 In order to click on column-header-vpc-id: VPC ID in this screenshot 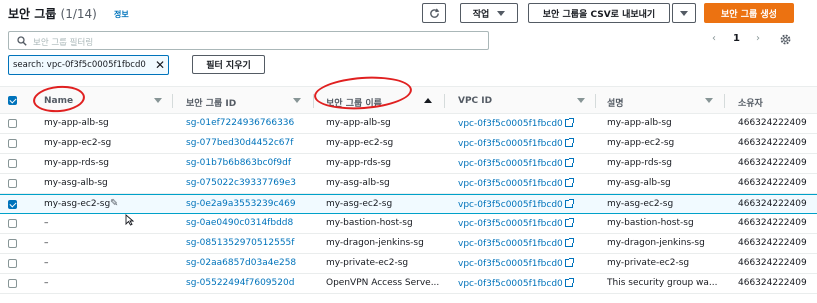, I will do `click(475, 101)`.